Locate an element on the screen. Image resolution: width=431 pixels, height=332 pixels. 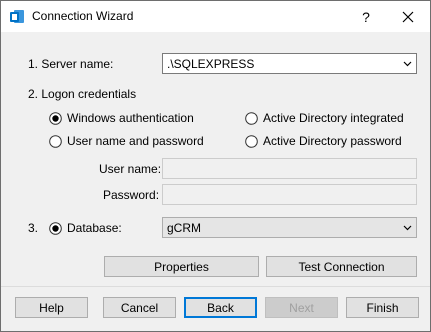
properties-button: Properties is located at coordinates (181, 266).